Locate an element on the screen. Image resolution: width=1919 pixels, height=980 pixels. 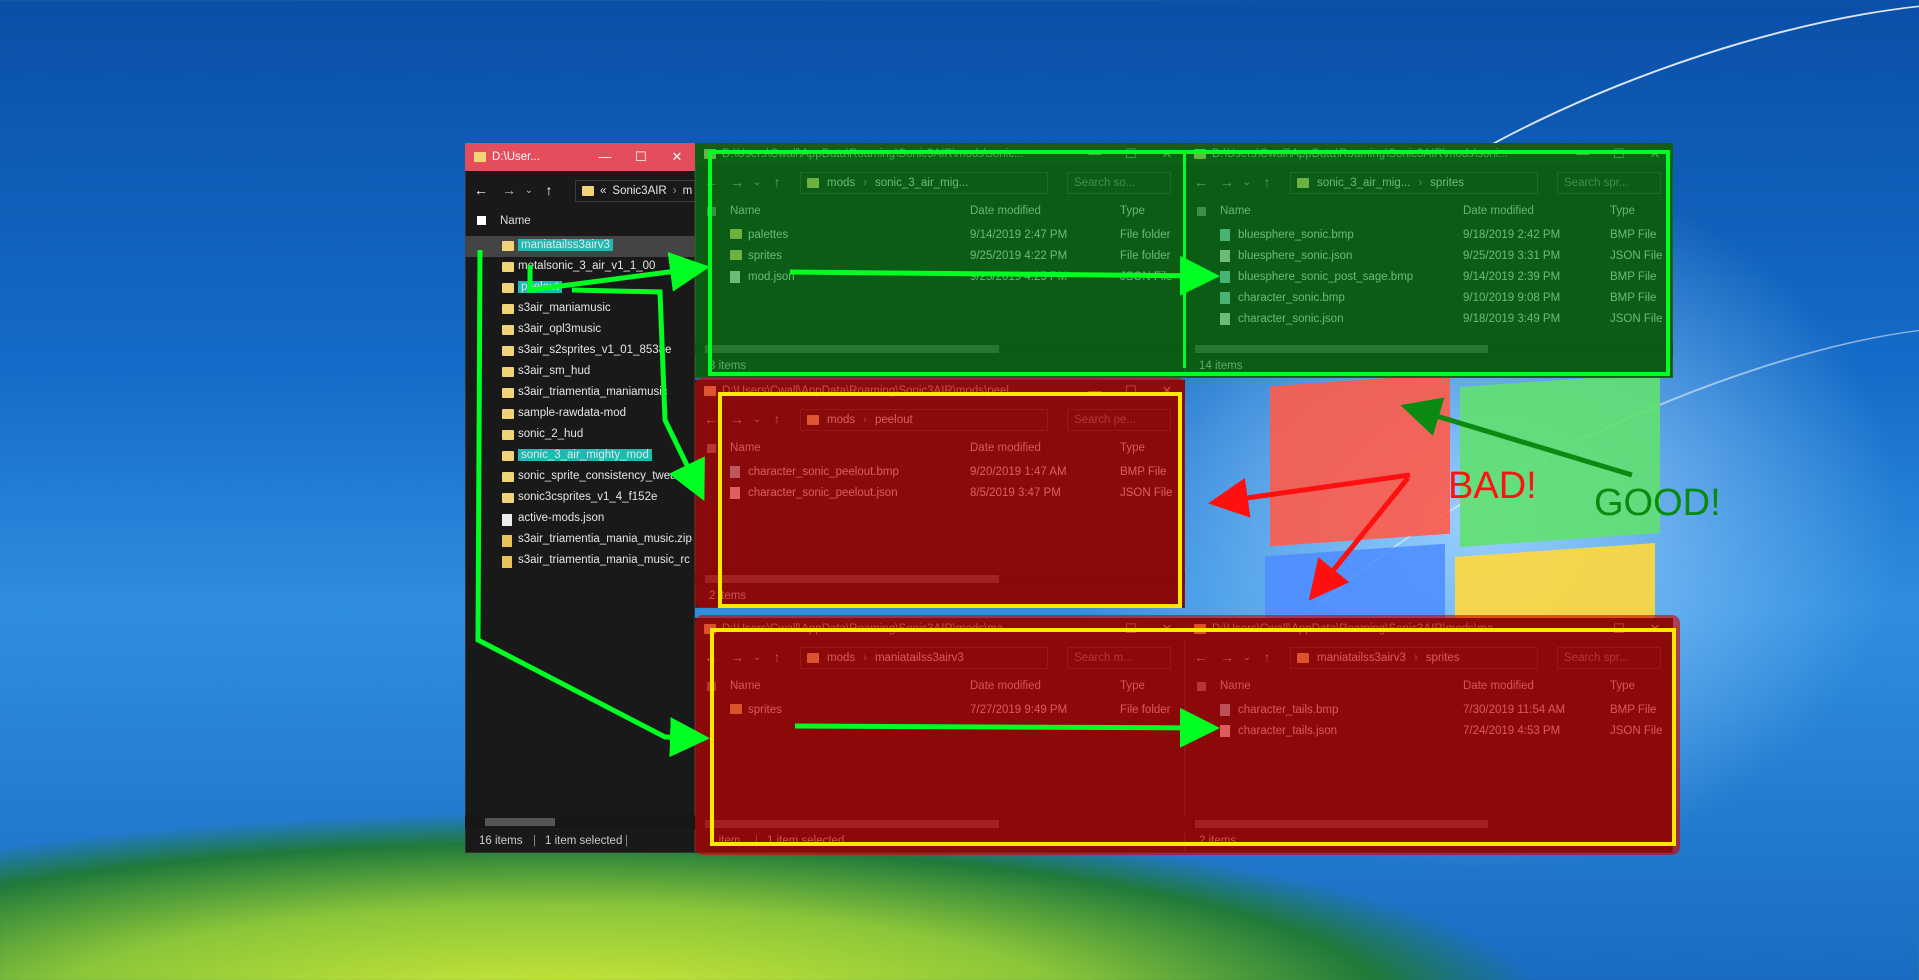
list-item: s3air_opl3music is located at coordinates (580, 330).